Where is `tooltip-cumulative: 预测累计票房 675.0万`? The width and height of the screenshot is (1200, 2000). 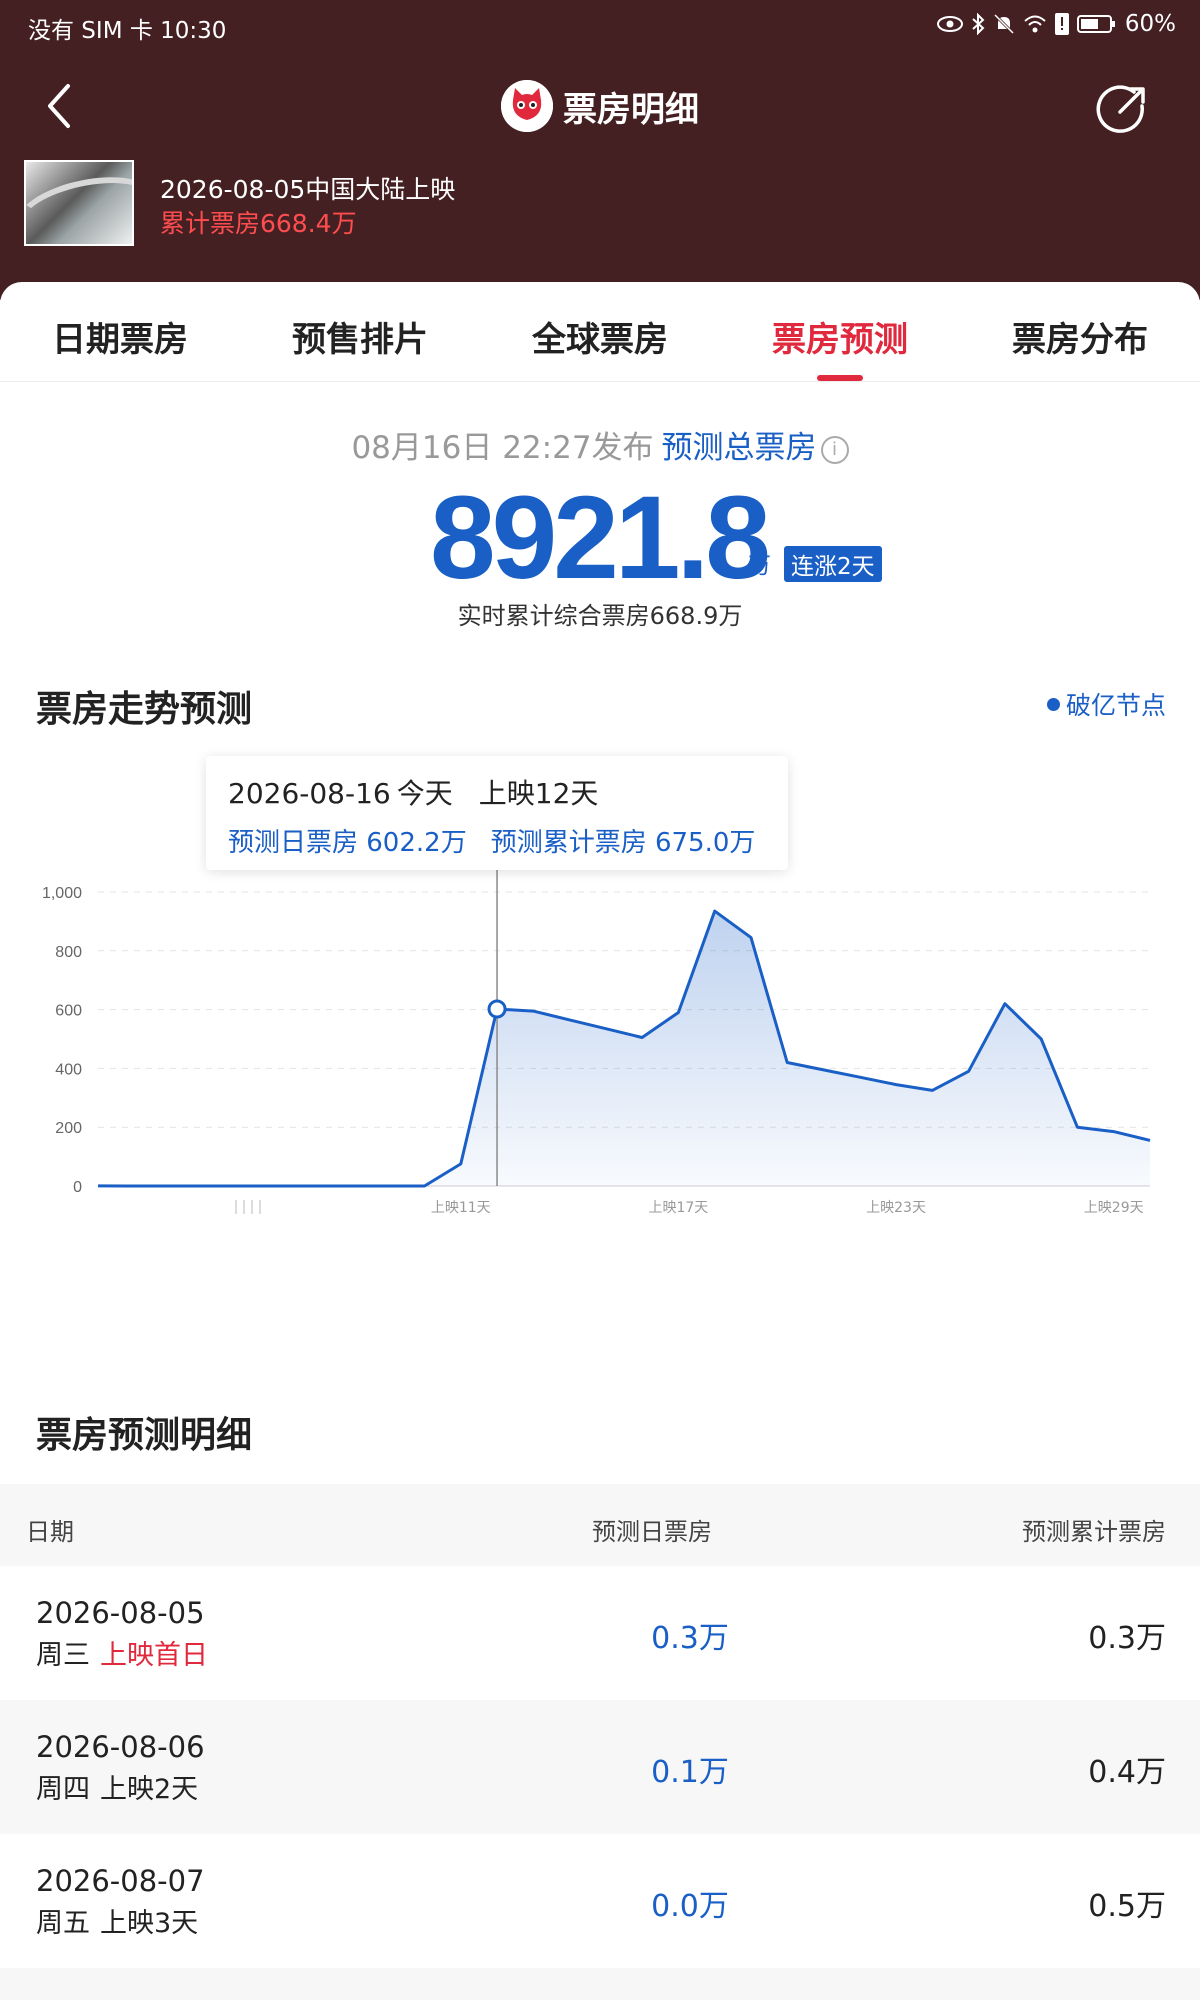 tooltip-cumulative: 预测累计票房 675.0万 is located at coordinates (623, 843).